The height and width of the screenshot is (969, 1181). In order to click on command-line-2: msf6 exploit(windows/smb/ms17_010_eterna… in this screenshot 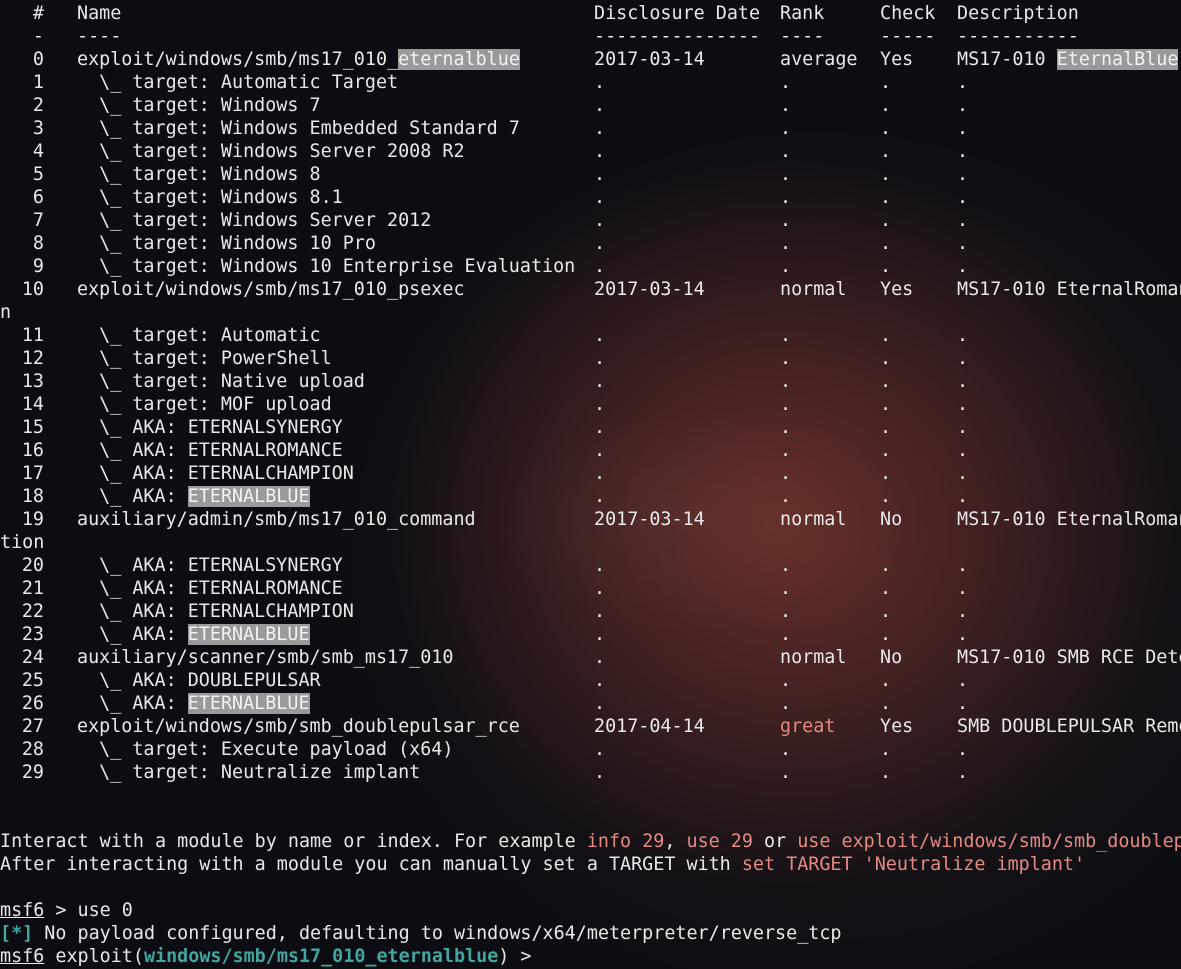, I will do `click(590, 956)`.